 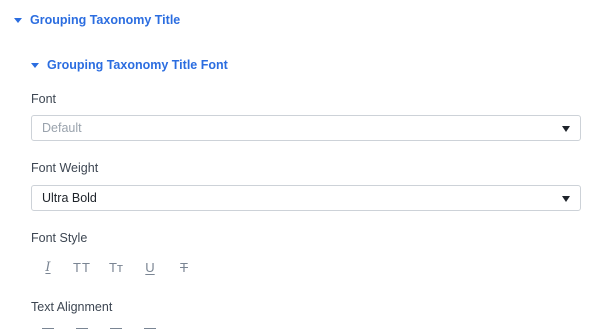 What do you see at coordinates (59, 238) in the screenshot?
I see `font-style-label: Font Style` at bounding box center [59, 238].